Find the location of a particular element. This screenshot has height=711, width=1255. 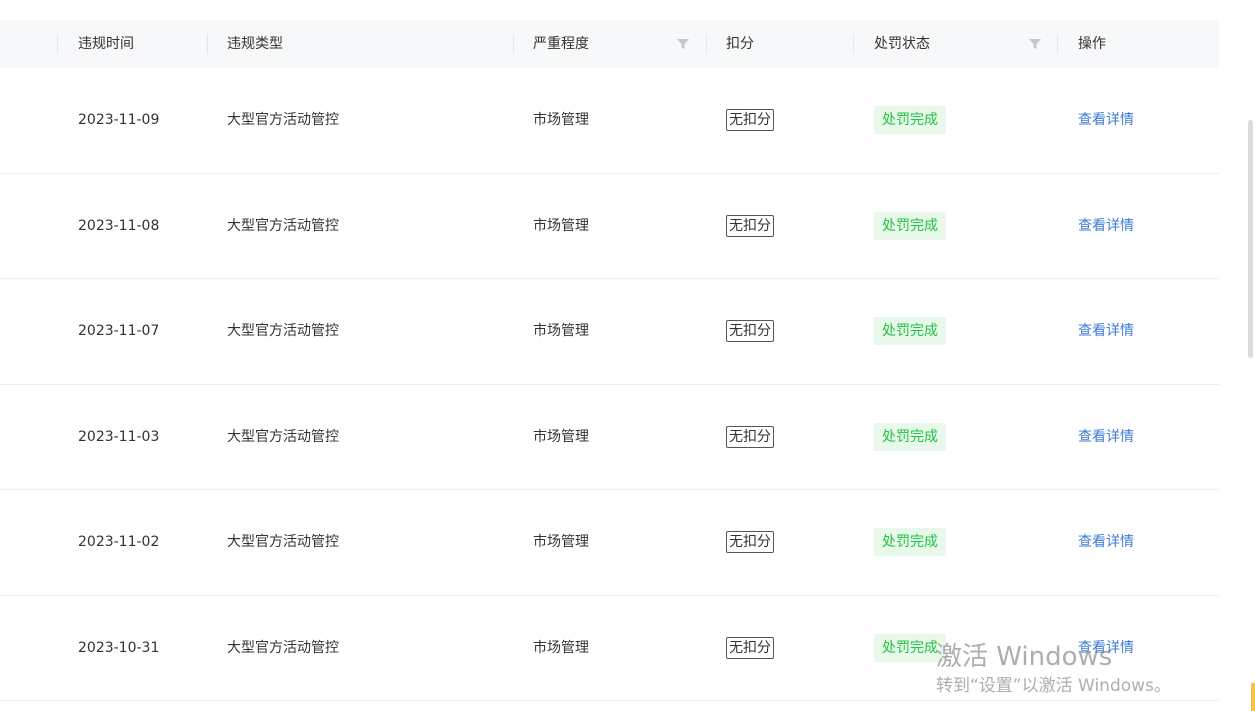

table-row: 2023-11-09 大型官方活动管控 市场管理 无扣分 处罚完成 查看详情 is located at coordinates (609, 121).